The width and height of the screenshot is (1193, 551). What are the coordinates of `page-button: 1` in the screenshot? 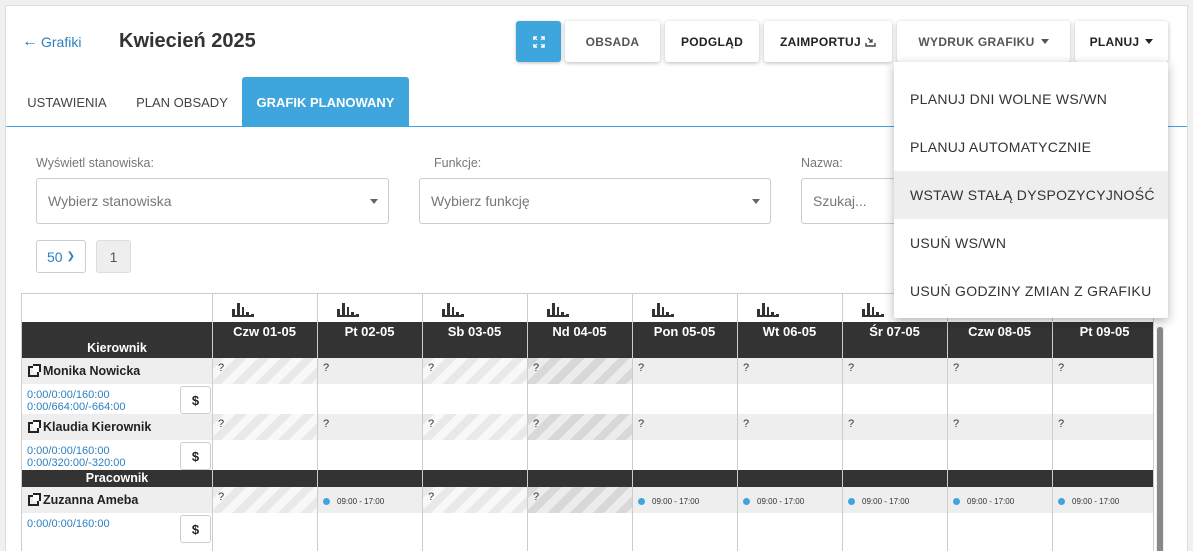 It's located at (113, 256).